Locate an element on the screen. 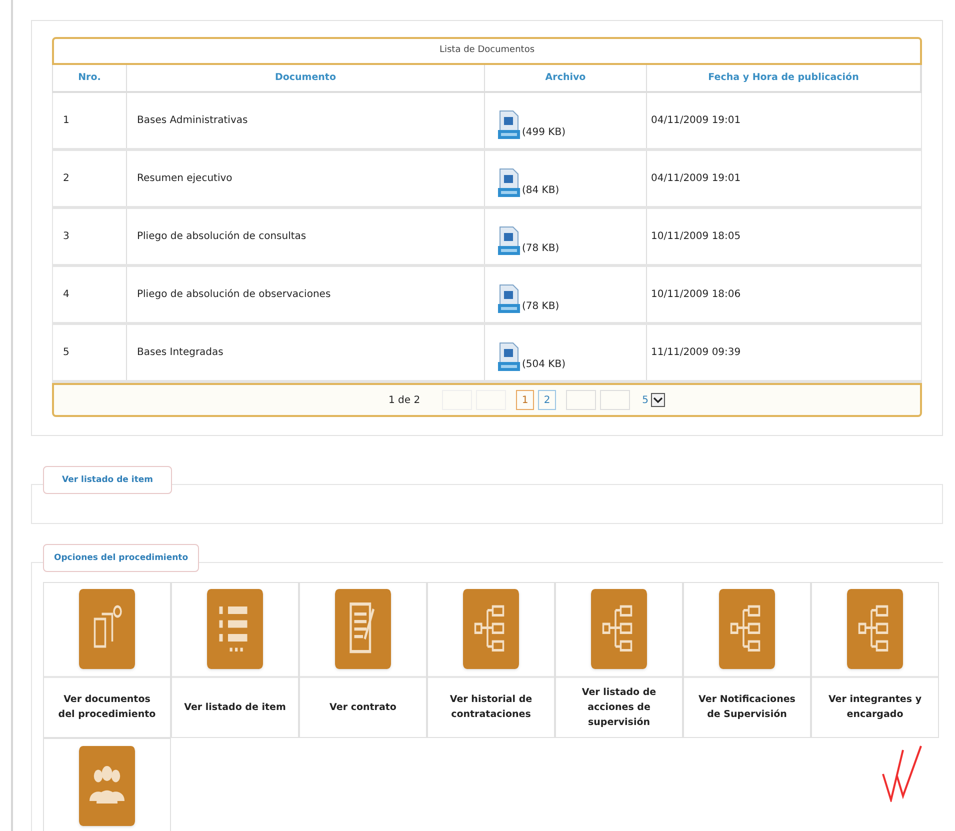 Image resolution: width=955 pixels, height=831 pixels. last-page-button is located at coordinates (615, 400).